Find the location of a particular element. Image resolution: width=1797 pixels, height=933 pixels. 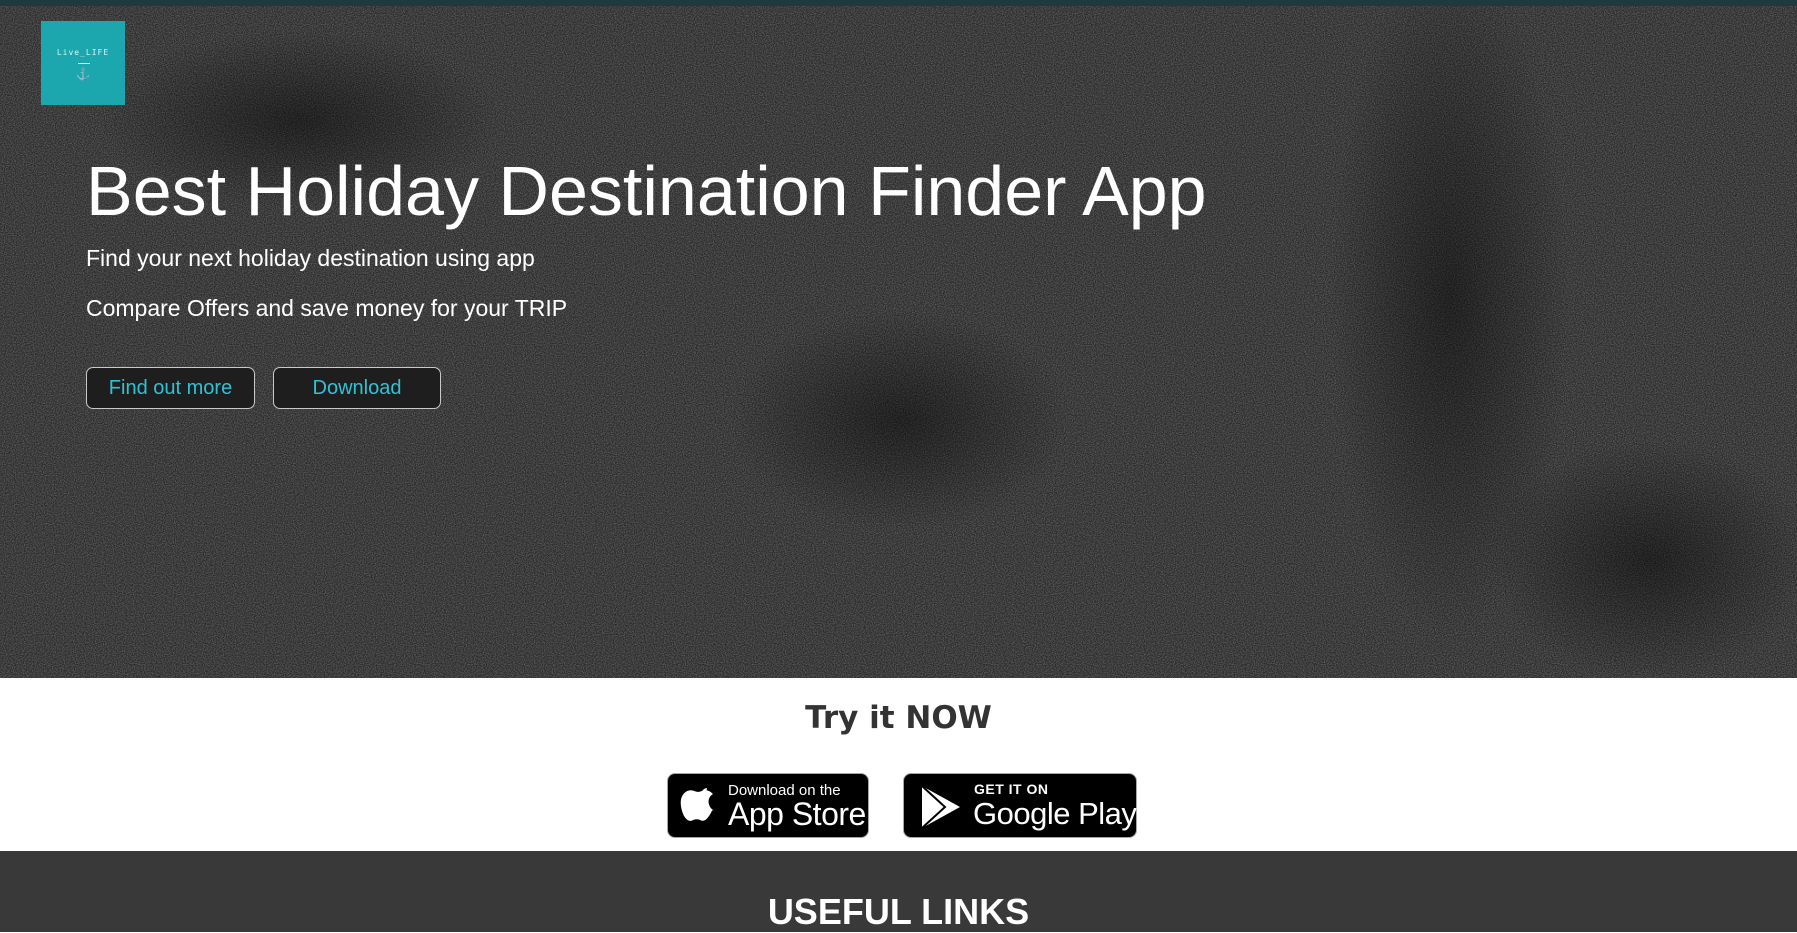

hero-title: Best Holiday Destination Finder App is located at coordinates (646, 191).